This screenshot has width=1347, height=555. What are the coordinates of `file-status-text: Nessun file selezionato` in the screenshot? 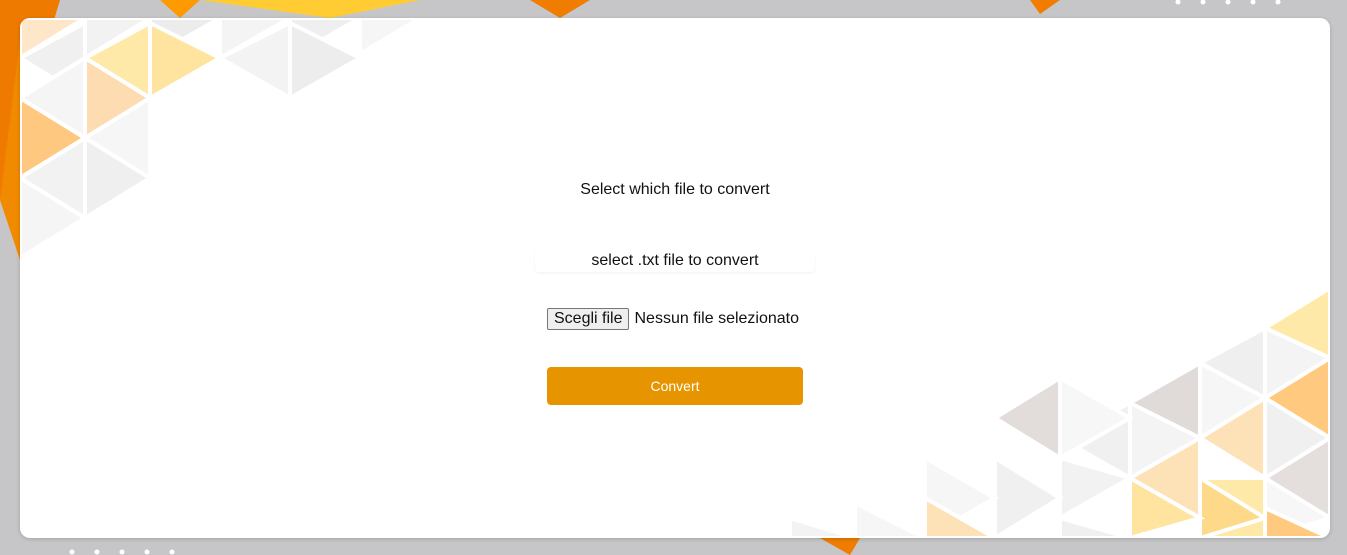 It's located at (717, 318).